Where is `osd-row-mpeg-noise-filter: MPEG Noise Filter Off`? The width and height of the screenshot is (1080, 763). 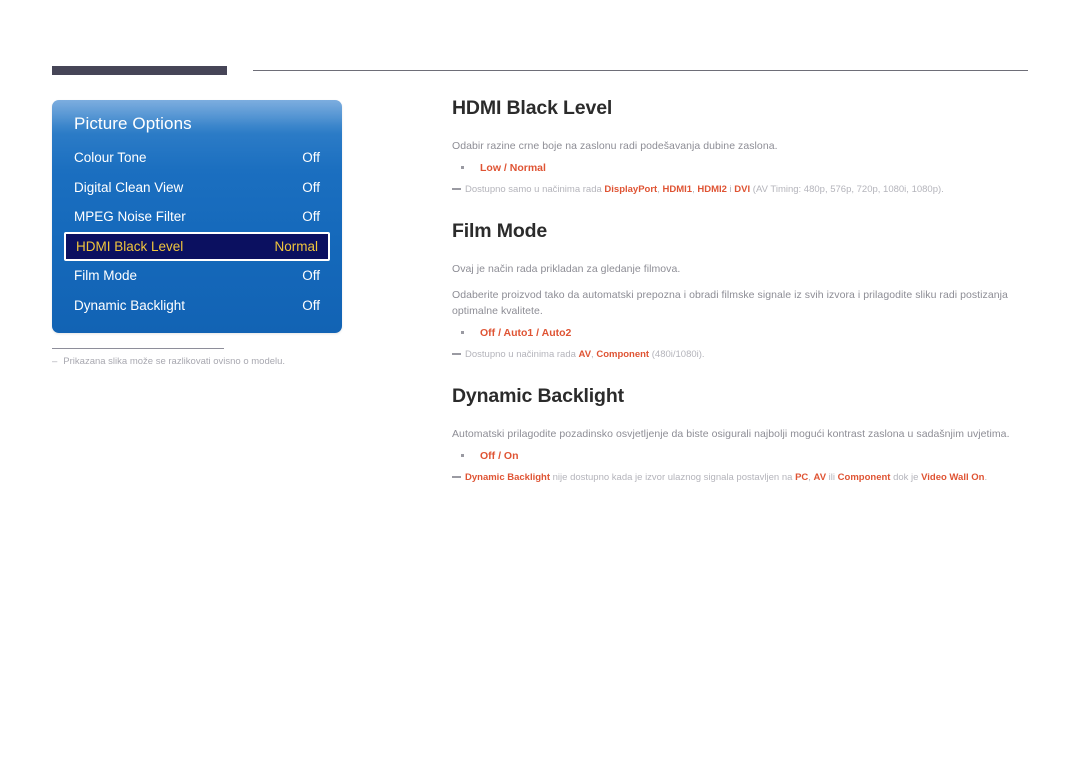 osd-row-mpeg-noise-filter: MPEG Noise Filter Off is located at coordinates (197, 217).